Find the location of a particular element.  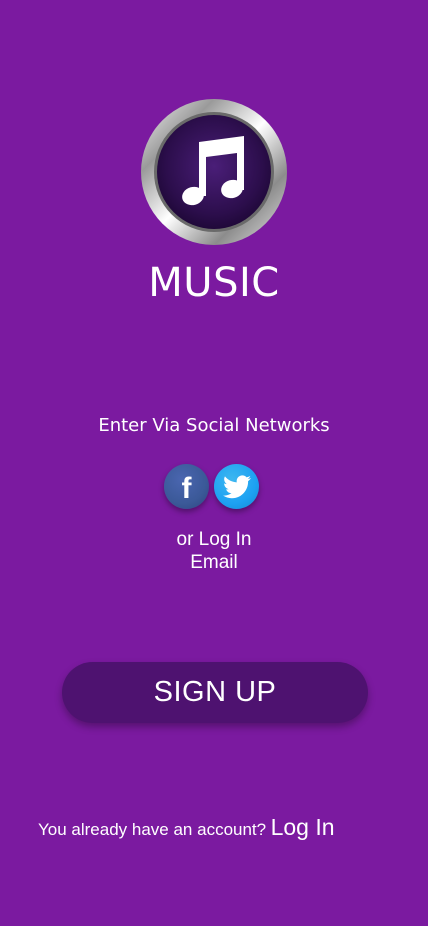

login-link: Log In is located at coordinates (303, 827).